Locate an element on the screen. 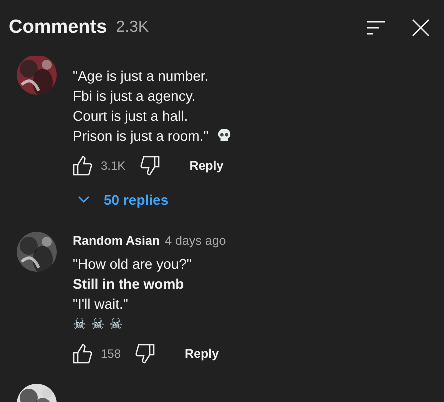 Image resolution: width=444 pixels, height=402 pixels. replies-toggle: 50 replies is located at coordinates (155, 200).